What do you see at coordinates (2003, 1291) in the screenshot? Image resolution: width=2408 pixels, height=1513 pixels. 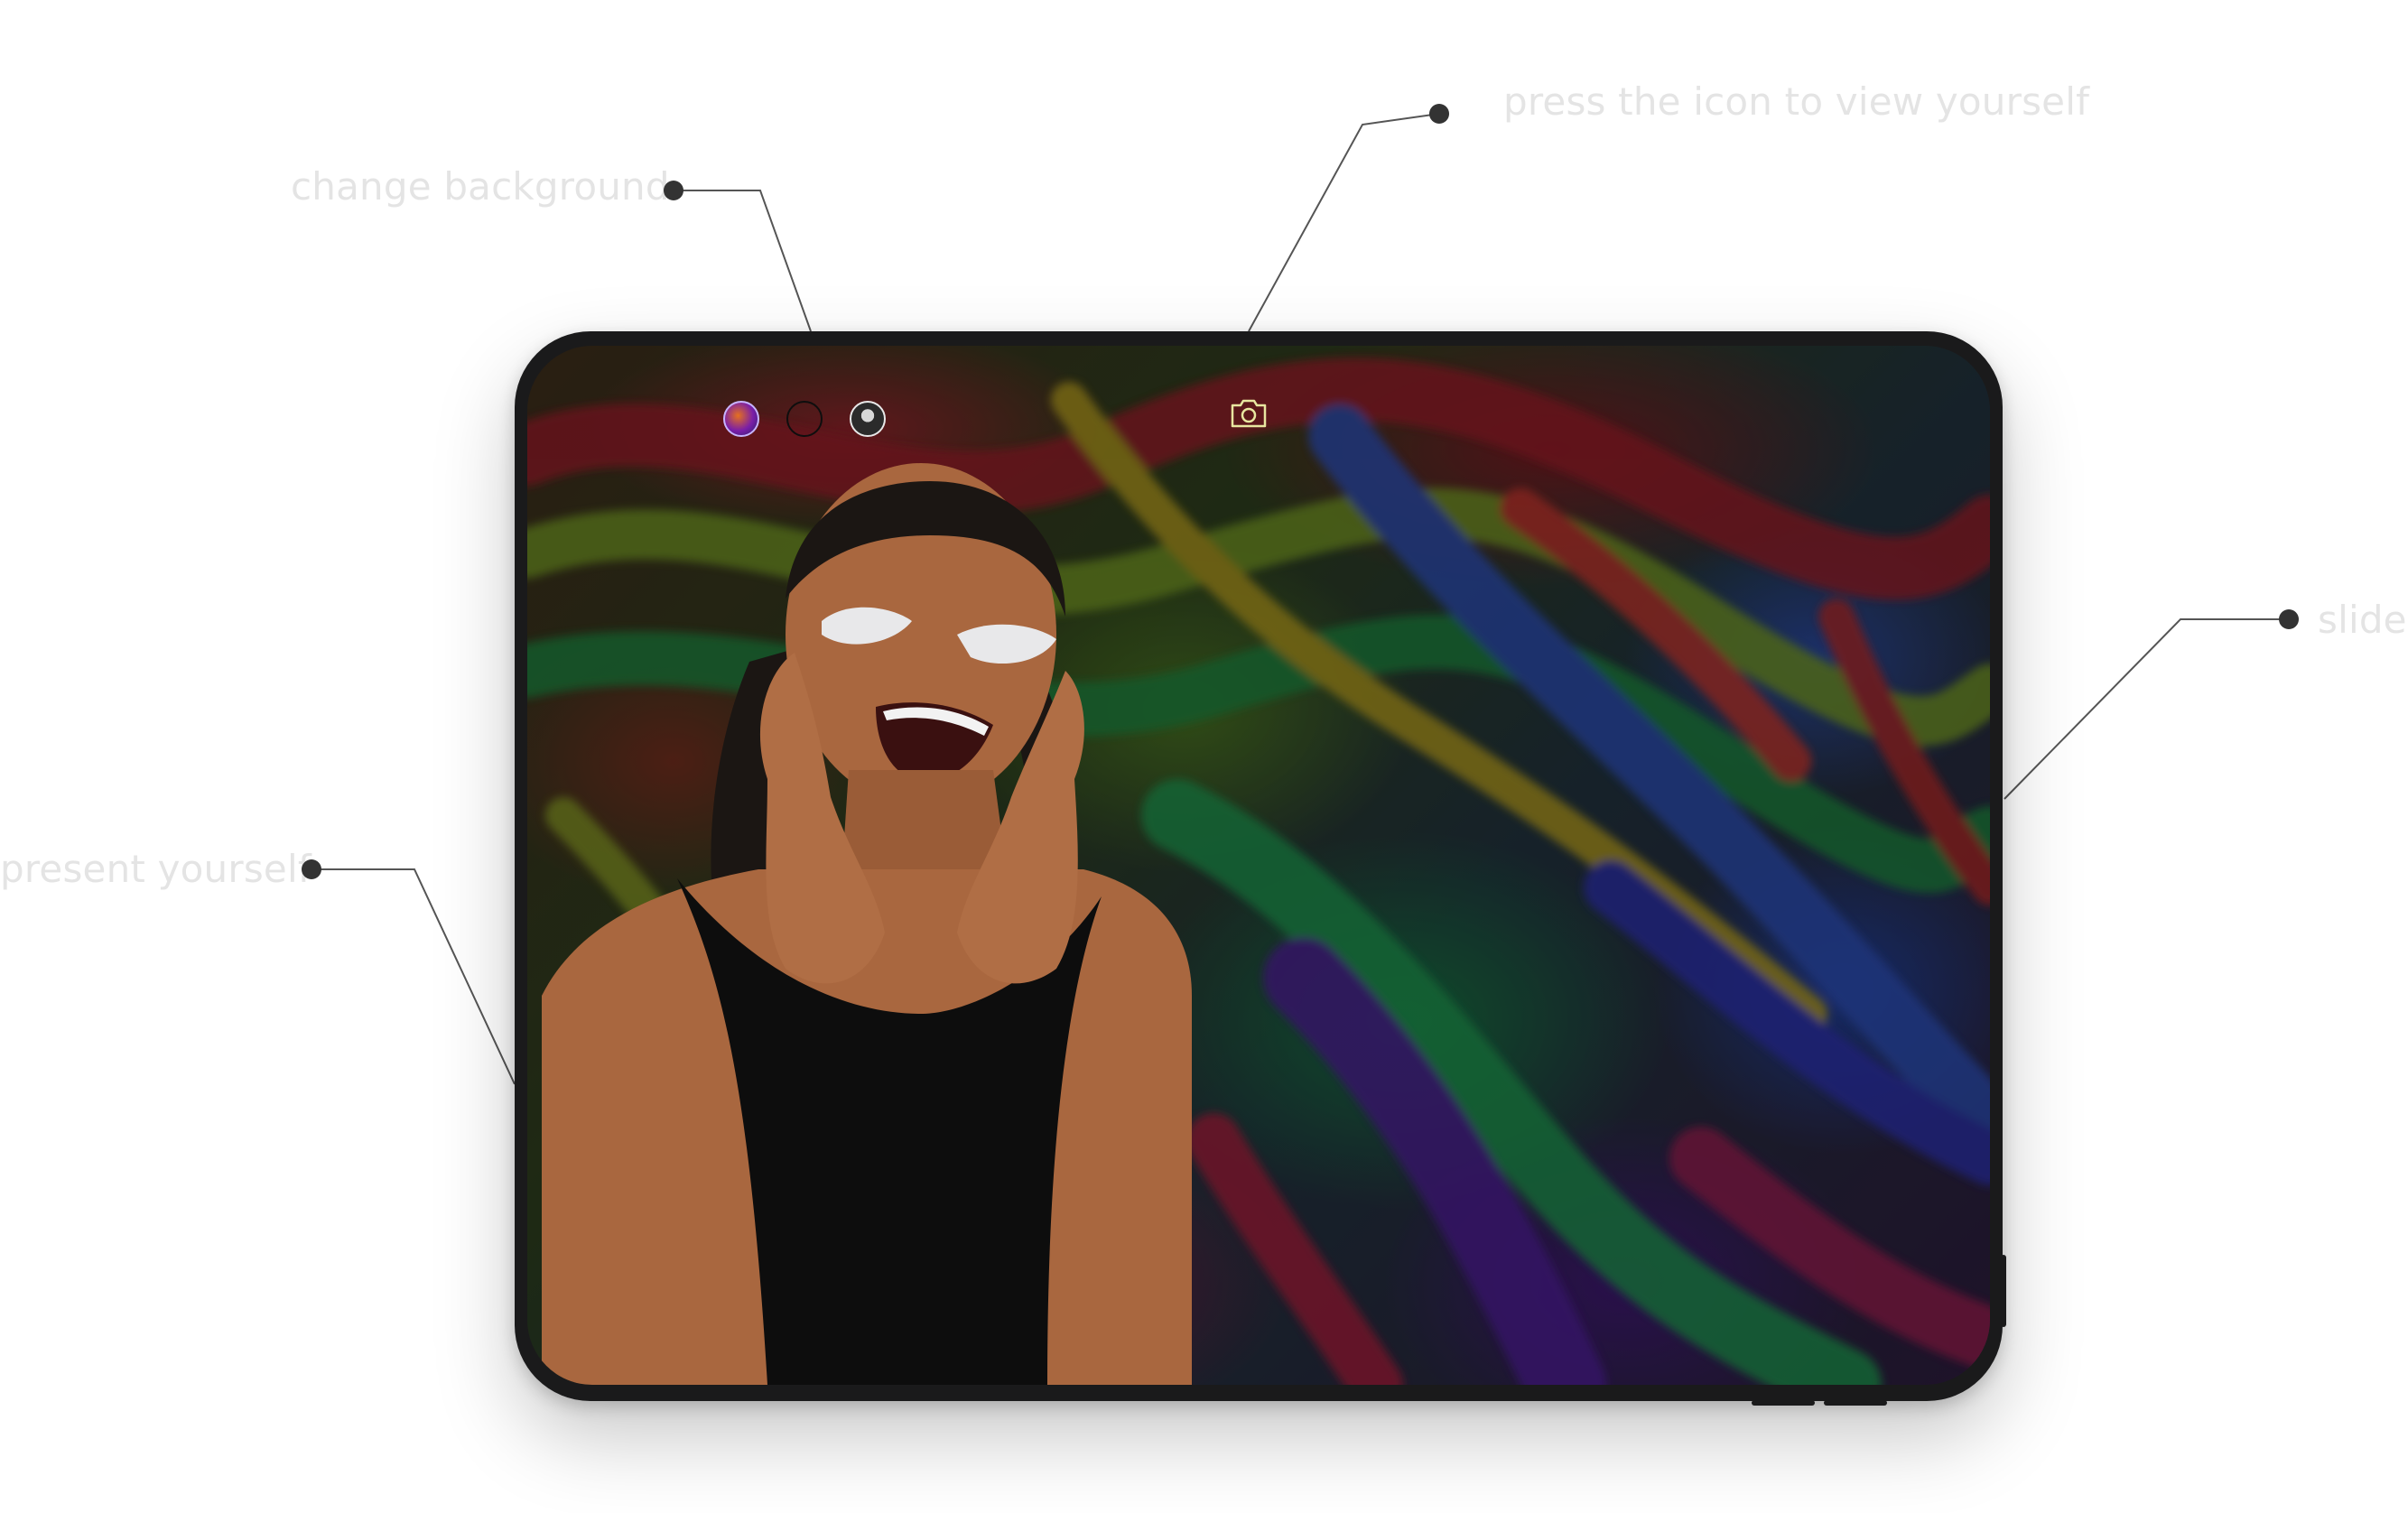 I see `device-side-button` at bounding box center [2003, 1291].